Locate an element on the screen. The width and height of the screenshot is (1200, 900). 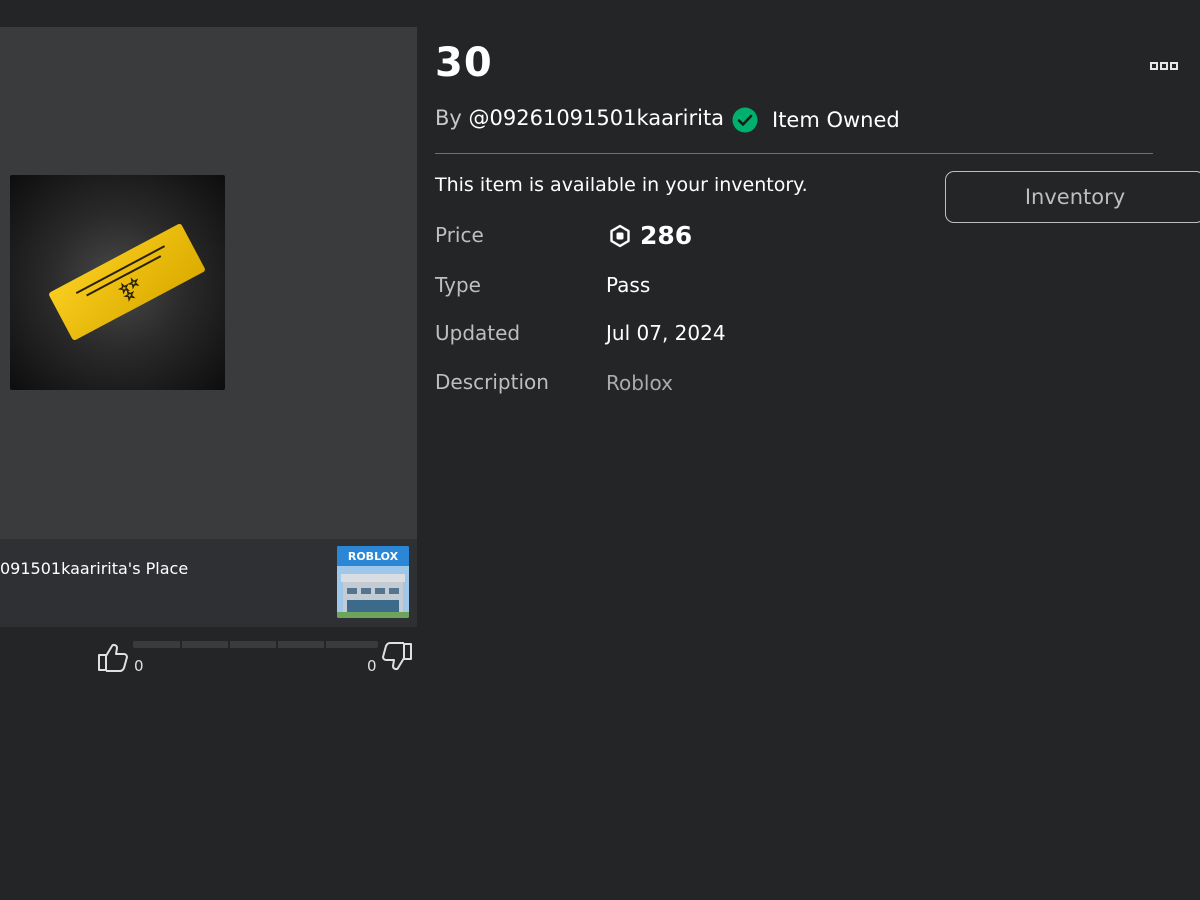
owned-label: Item Owned is located at coordinates (836, 120).